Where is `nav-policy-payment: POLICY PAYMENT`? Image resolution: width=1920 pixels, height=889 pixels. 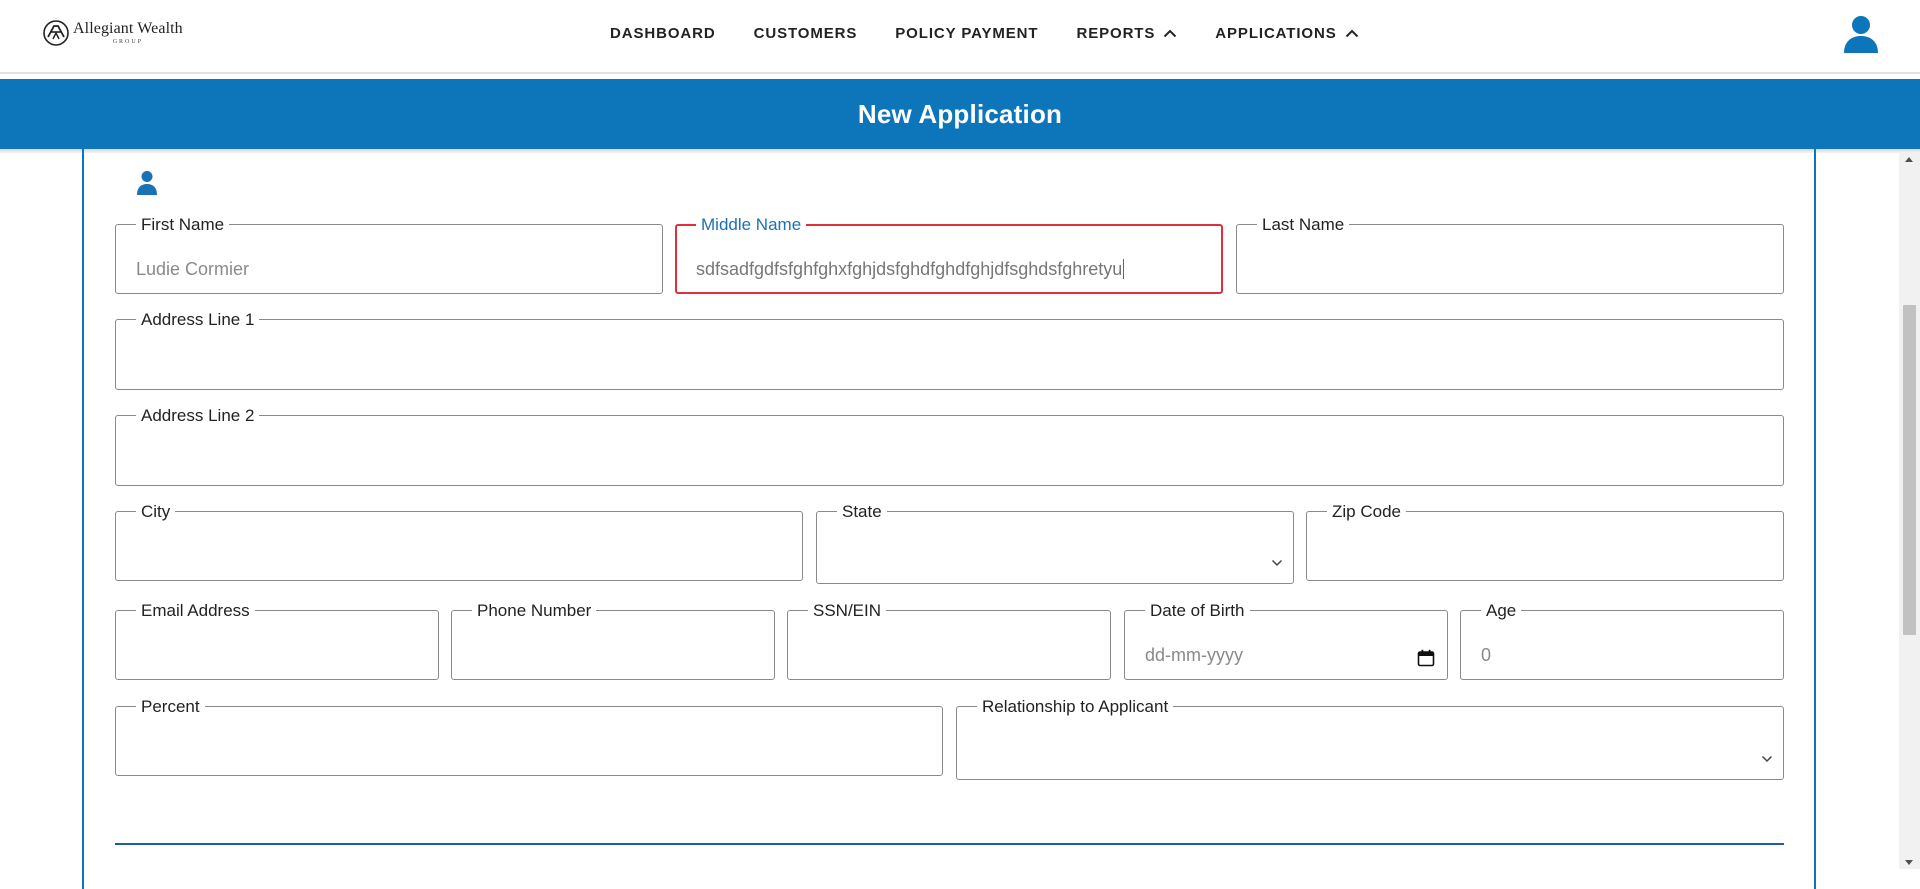 nav-policy-payment: POLICY PAYMENT is located at coordinates (966, 33).